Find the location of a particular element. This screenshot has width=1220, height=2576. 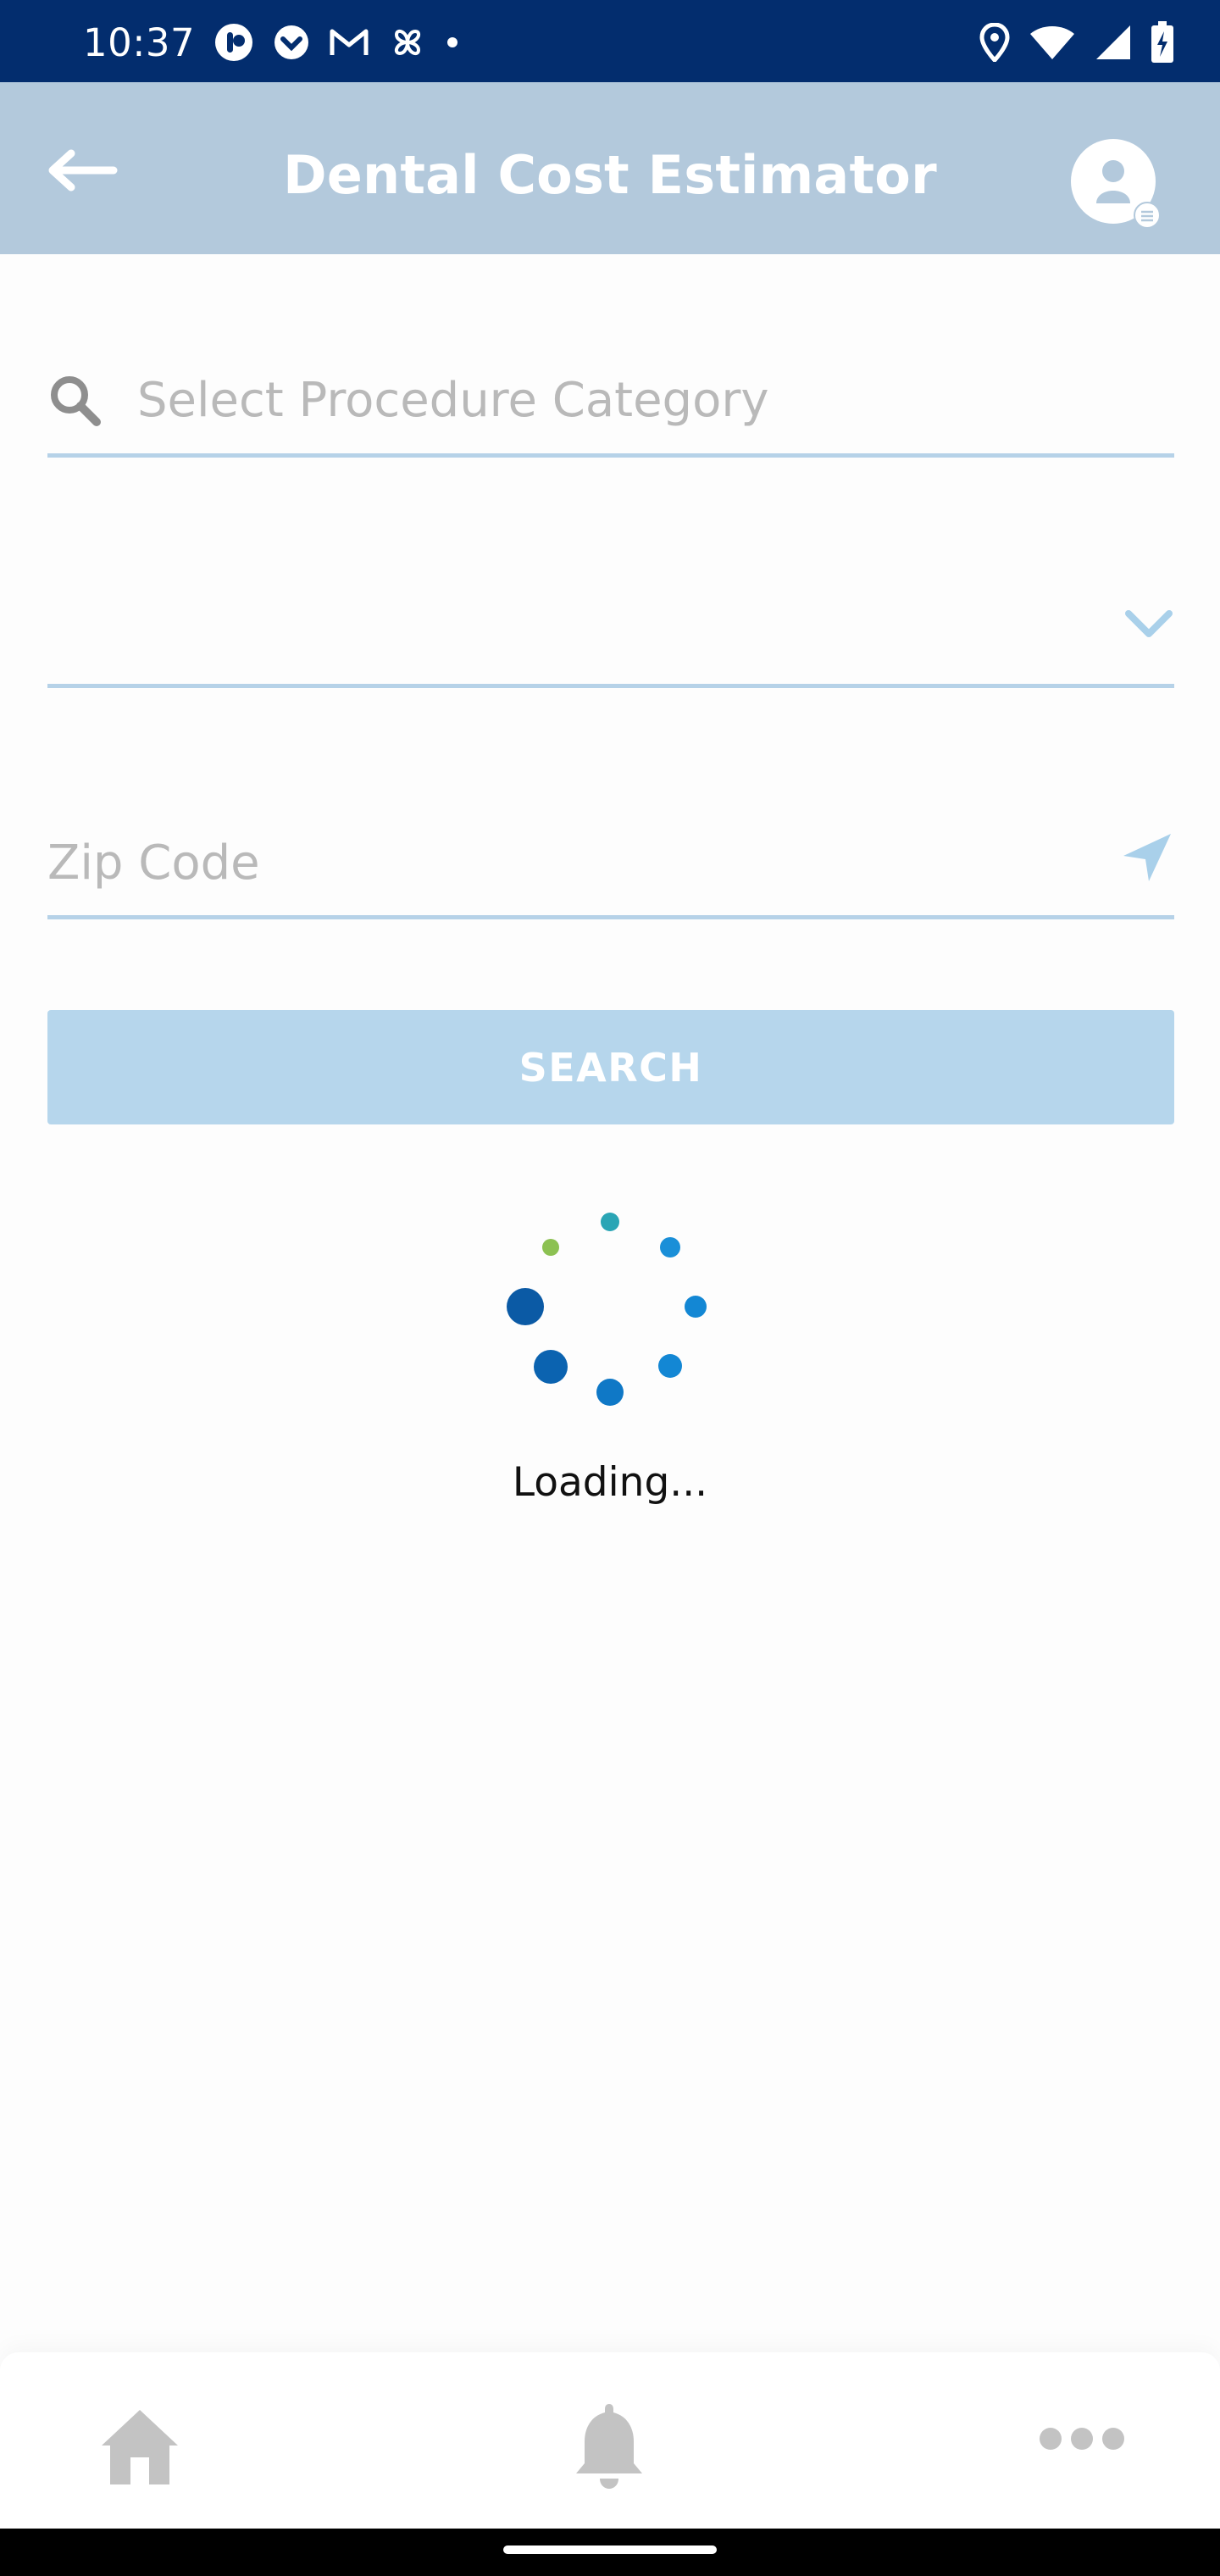

search-placeholder: Select Procedure Category is located at coordinates (453, 400).